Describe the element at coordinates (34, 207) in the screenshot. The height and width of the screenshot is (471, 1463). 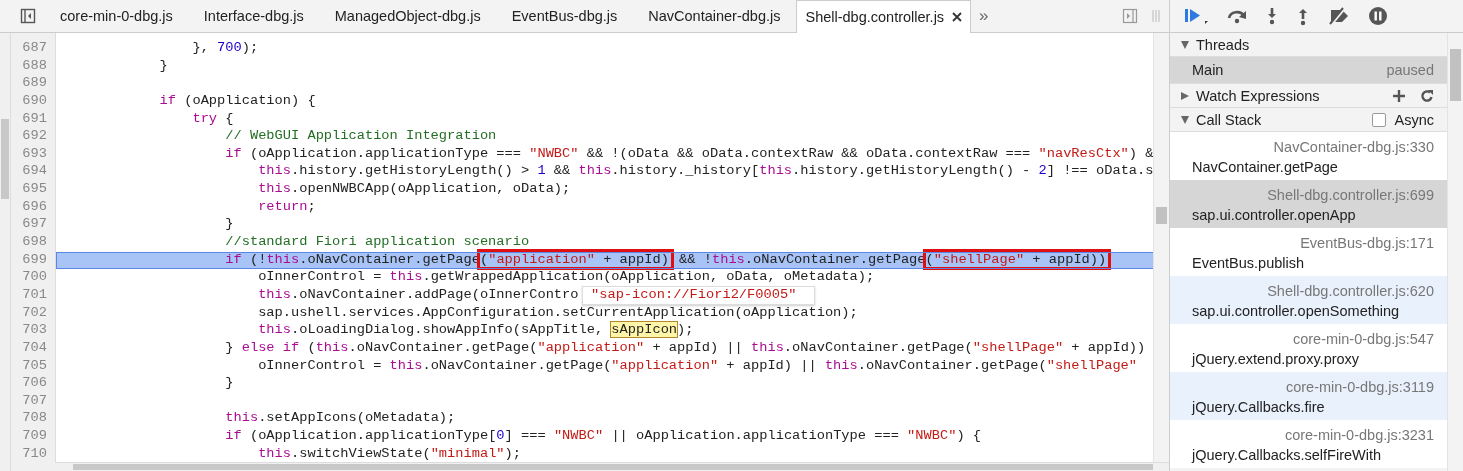
I see `line-number: 696` at that location.